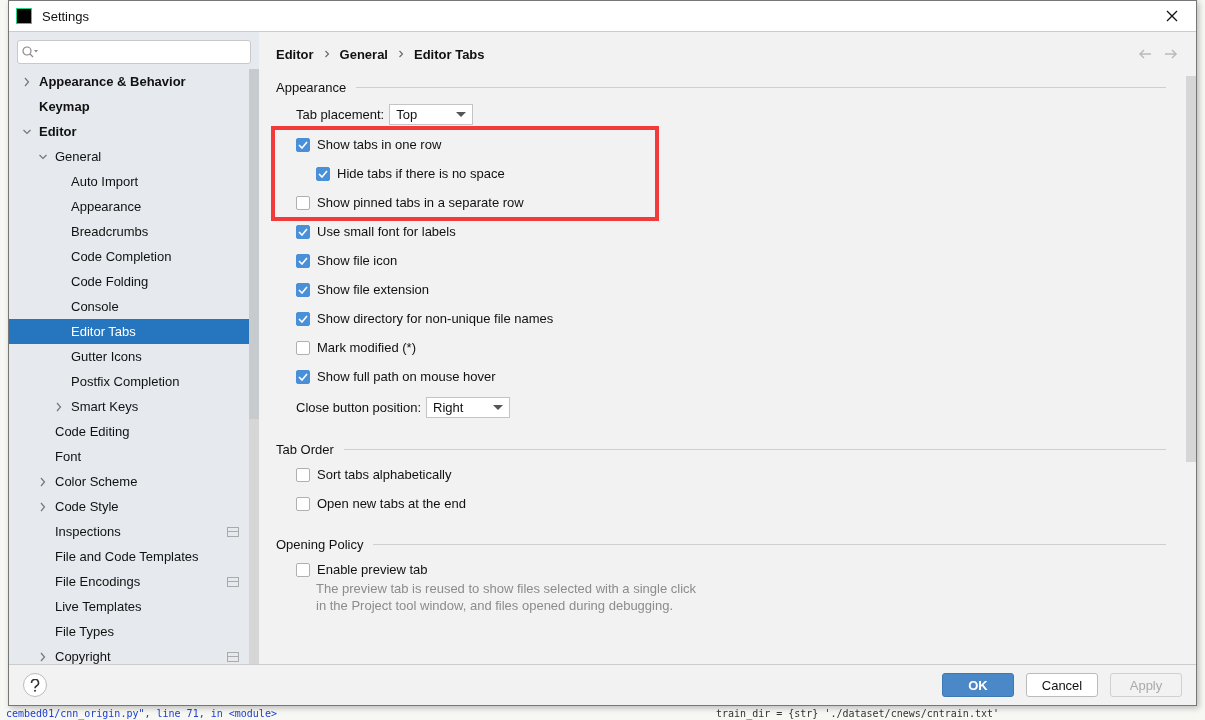 The image size is (1205, 720). What do you see at coordinates (1171, 54) in the screenshot?
I see `forward-arrow-icon` at bounding box center [1171, 54].